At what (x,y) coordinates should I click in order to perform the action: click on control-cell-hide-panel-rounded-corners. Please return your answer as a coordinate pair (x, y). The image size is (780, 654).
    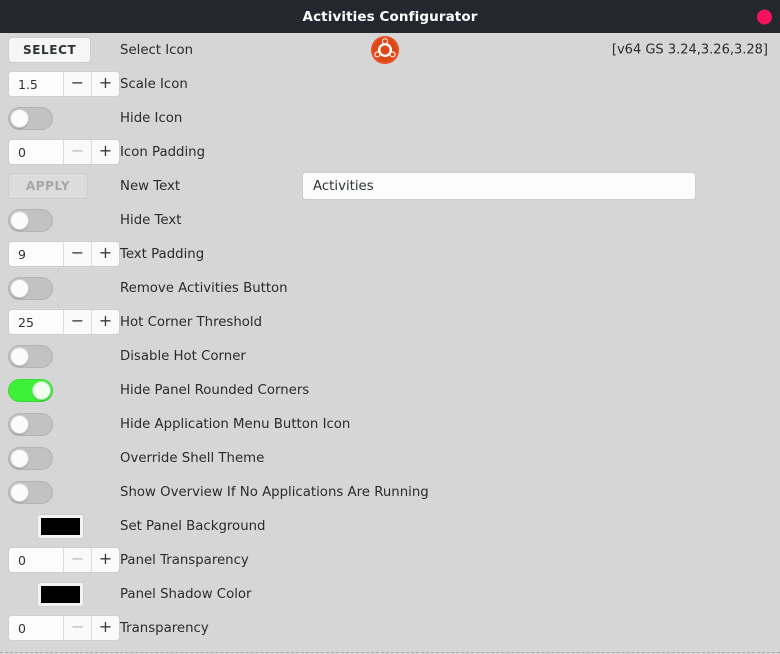
    Looking at the image, I should click on (60, 390).